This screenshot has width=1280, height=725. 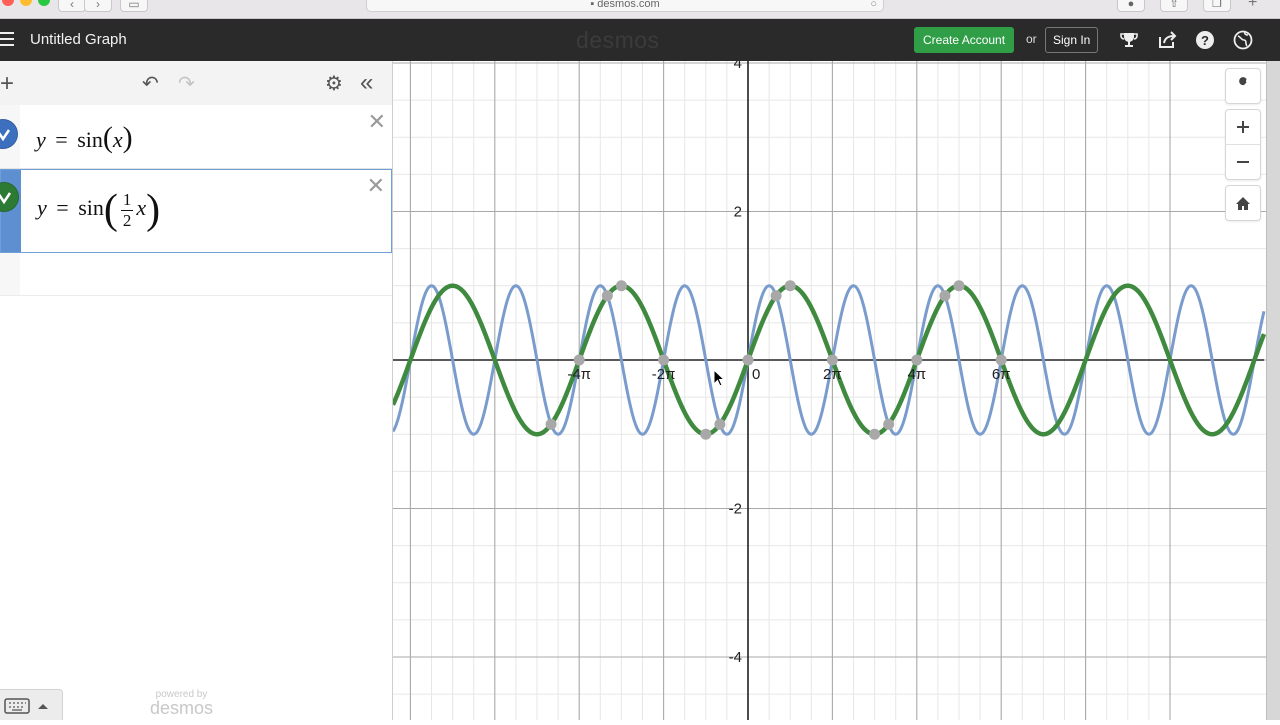 What do you see at coordinates (735, 509) in the screenshot?
I see `y-tick-label: -2` at bounding box center [735, 509].